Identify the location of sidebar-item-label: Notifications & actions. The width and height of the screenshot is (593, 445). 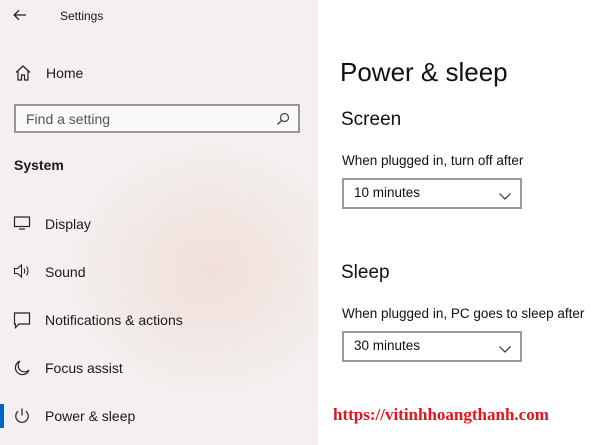
(114, 320).